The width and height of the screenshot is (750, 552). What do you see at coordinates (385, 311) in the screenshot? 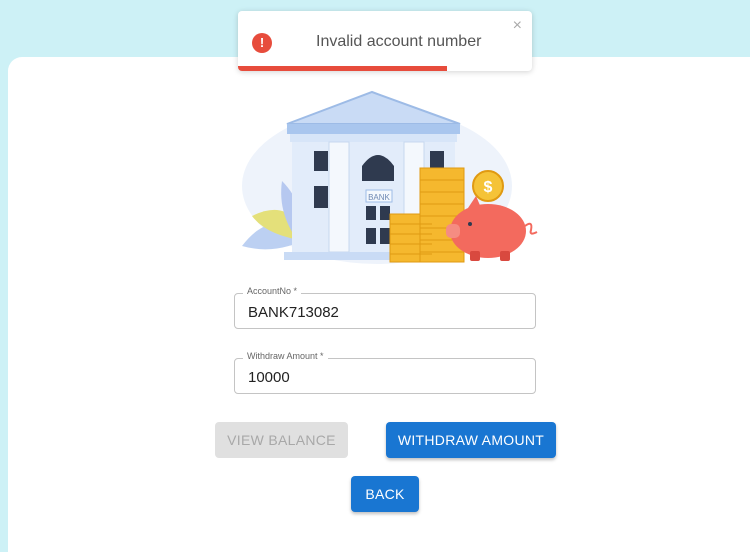
I see `account-number-input` at bounding box center [385, 311].